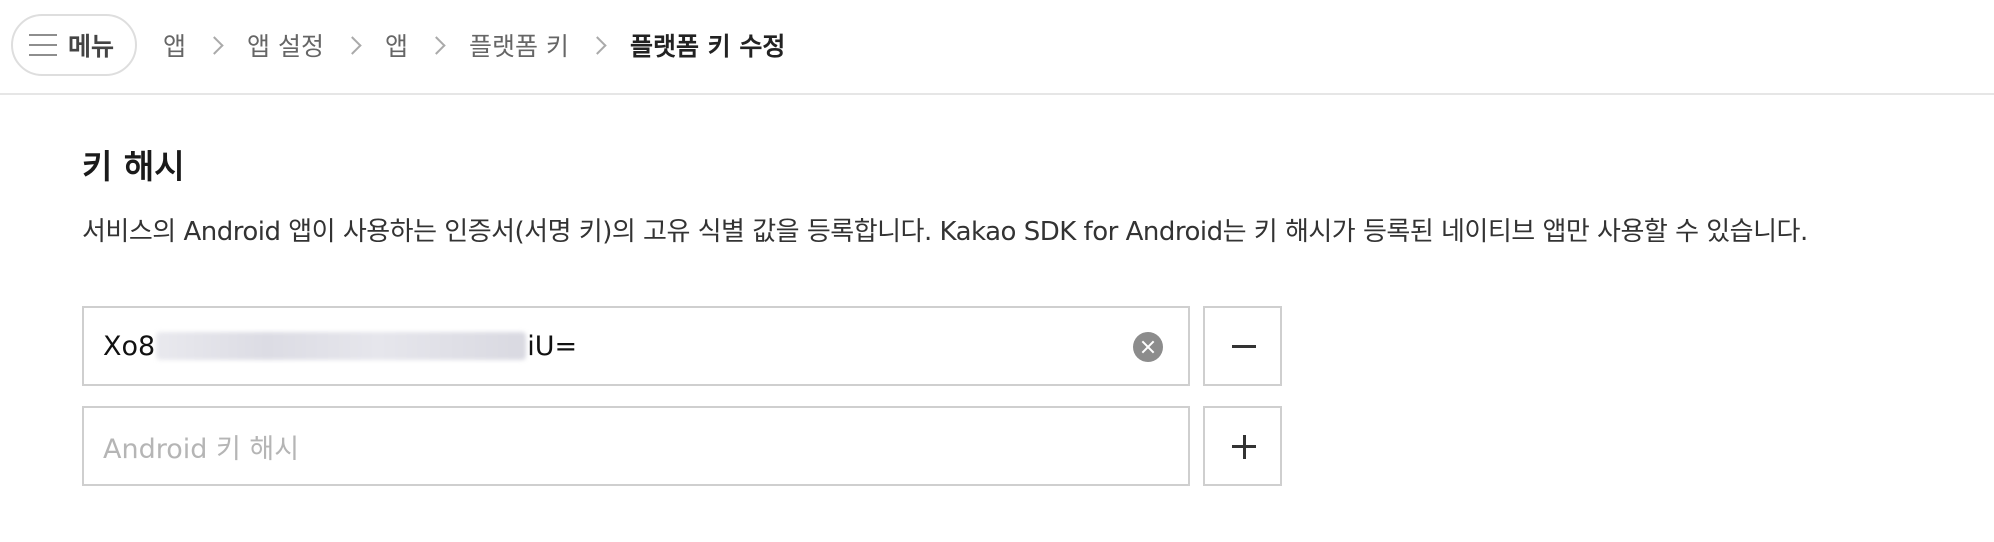  What do you see at coordinates (43, 45) in the screenshot?
I see `hamburger-icon` at bounding box center [43, 45].